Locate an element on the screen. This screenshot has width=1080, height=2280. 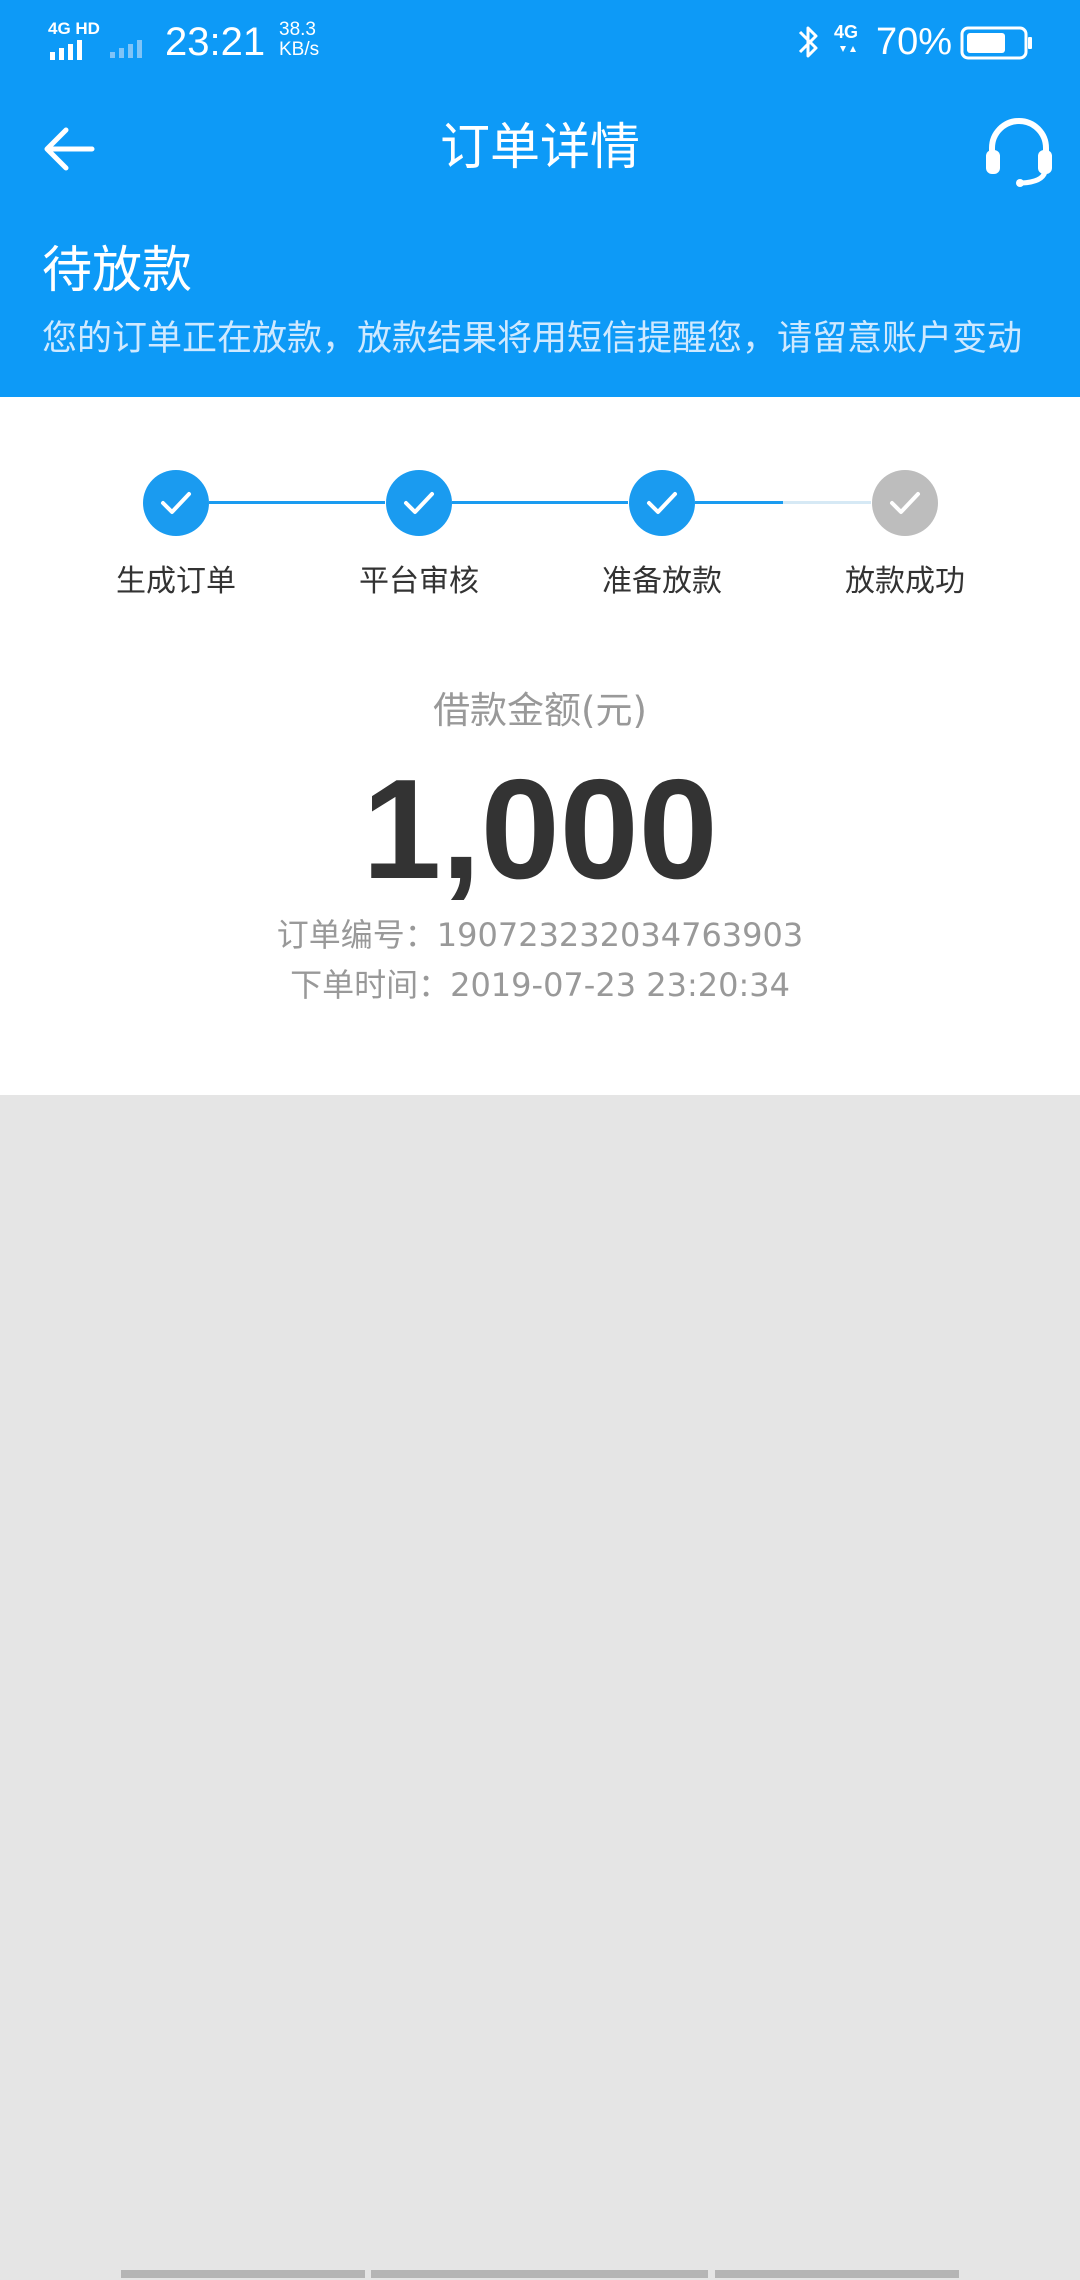
battery-icon is located at coordinates (996, 43).